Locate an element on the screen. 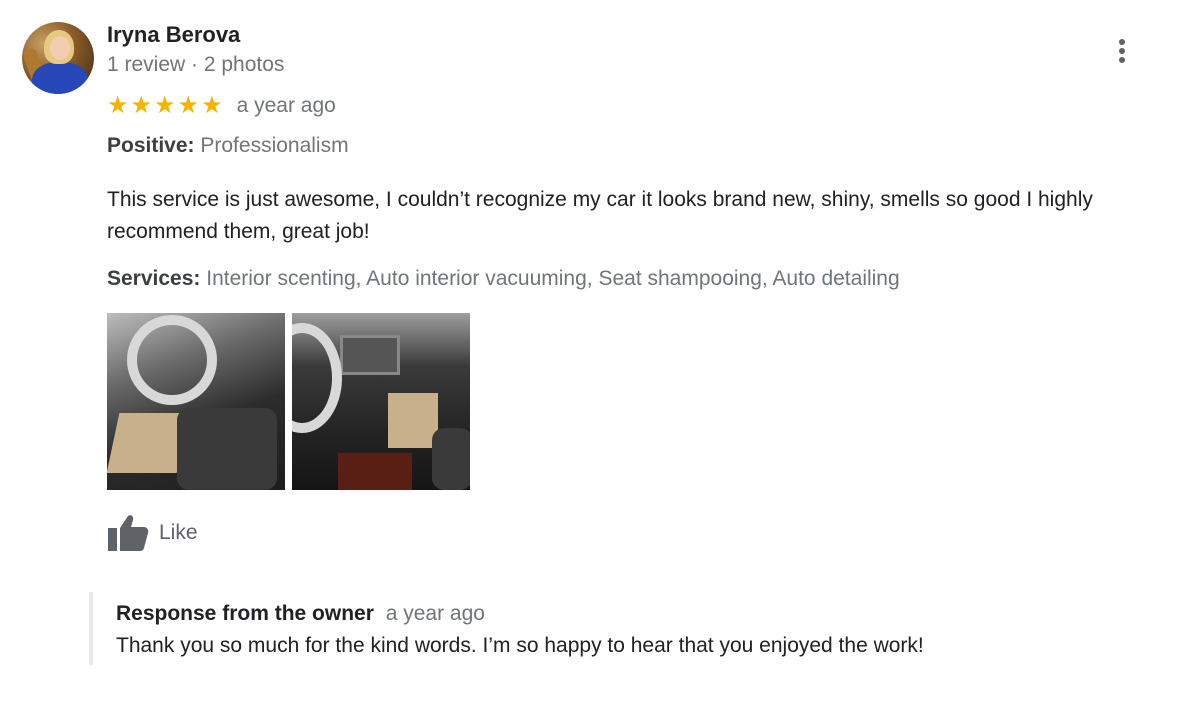 The height and width of the screenshot is (703, 1200). reviewer-avatar is located at coordinates (58, 58).